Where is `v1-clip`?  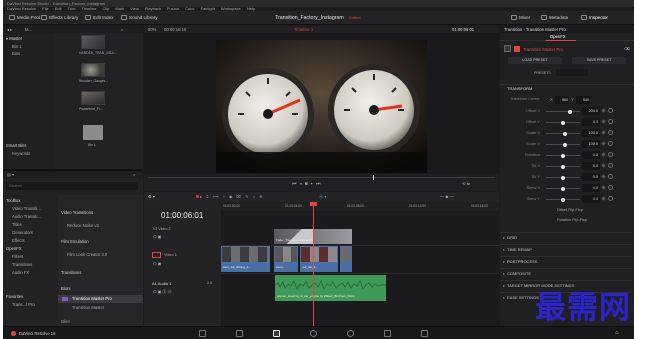 v1-clip is located at coordinates (346, 259).